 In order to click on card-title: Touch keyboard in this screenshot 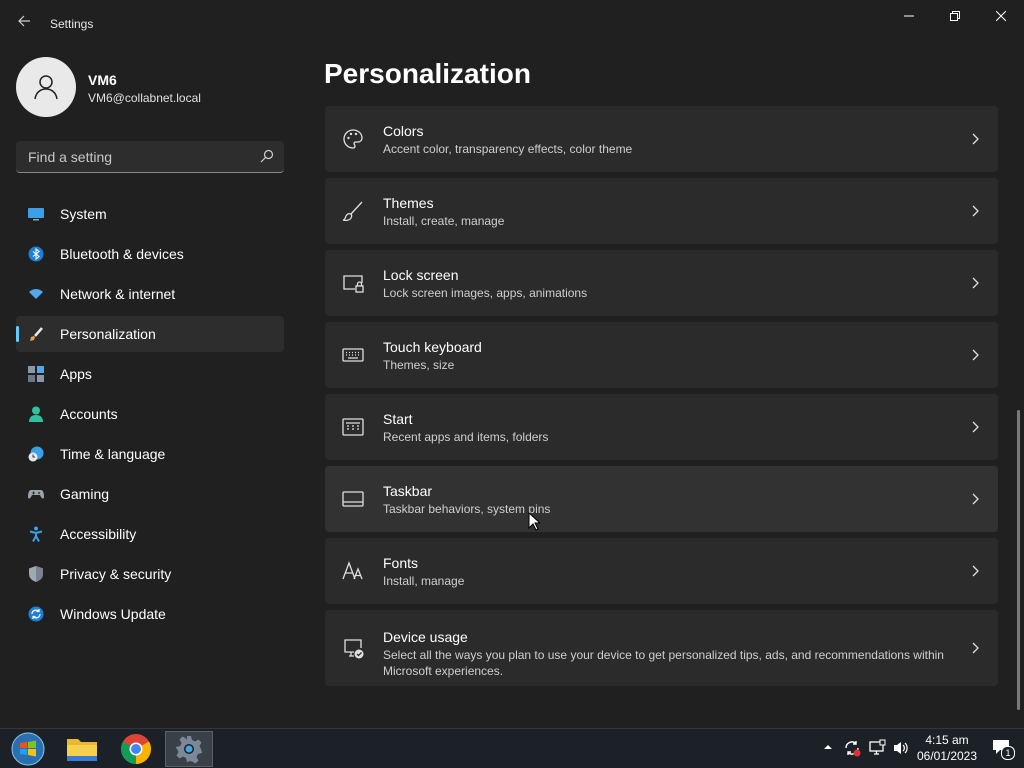, I will do `click(432, 347)`.